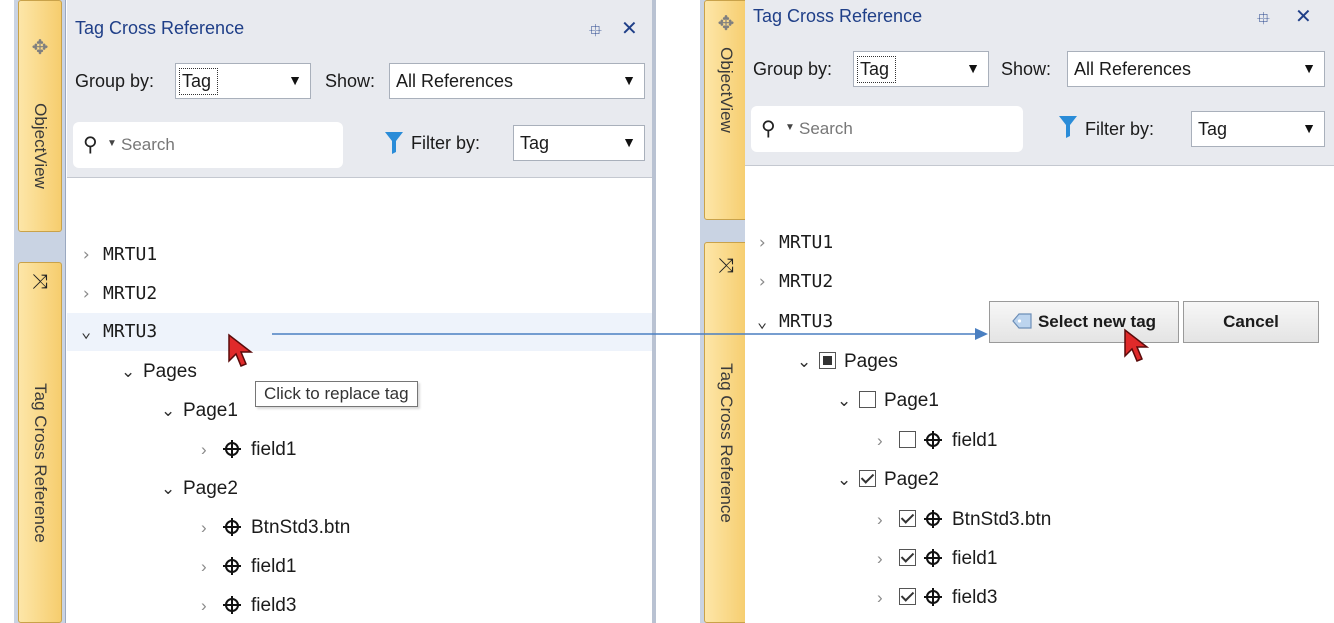 This screenshot has height=623, width=1334. I want to click on btnstd3-checkbox, so click(907, 518).